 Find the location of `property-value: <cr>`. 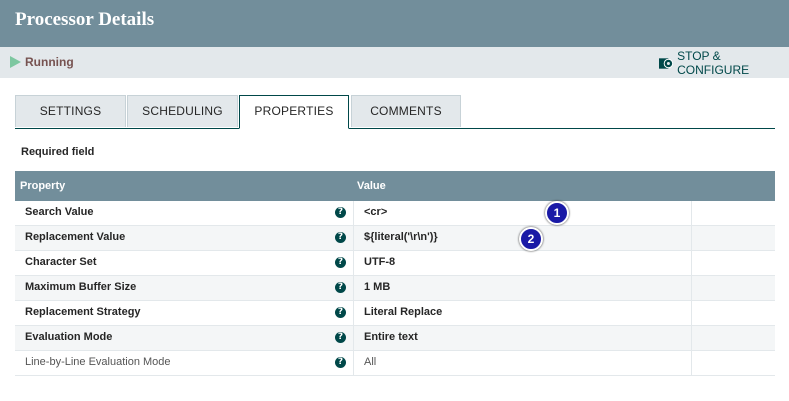

property-value: <cr> is located at coordinates (375, 212).